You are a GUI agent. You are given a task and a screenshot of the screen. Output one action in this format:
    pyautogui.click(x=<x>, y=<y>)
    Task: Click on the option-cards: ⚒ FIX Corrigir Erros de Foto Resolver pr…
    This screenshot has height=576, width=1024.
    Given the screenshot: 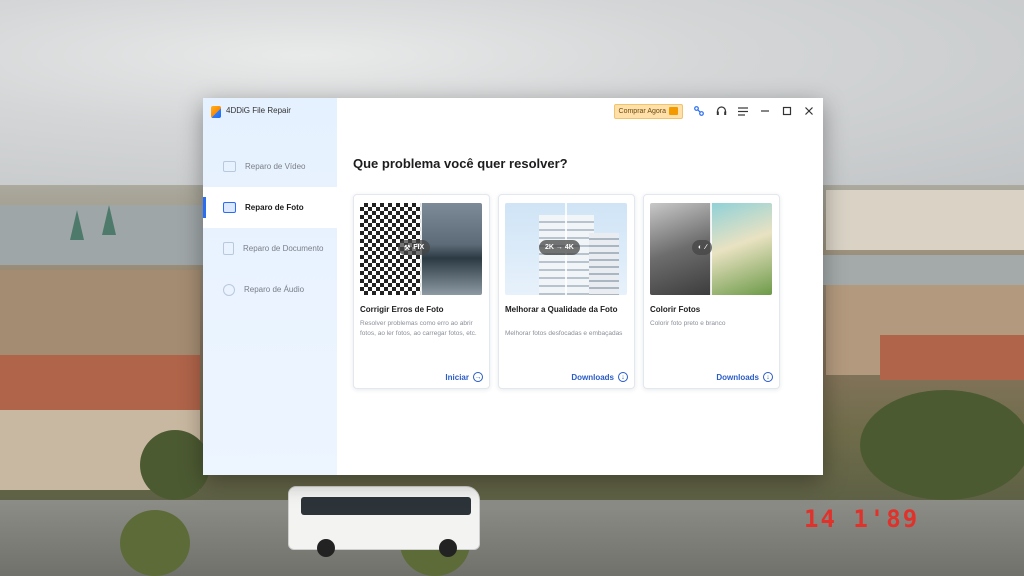 What is the action you would take?
    pyautogui.click(x=566, y=291)
    